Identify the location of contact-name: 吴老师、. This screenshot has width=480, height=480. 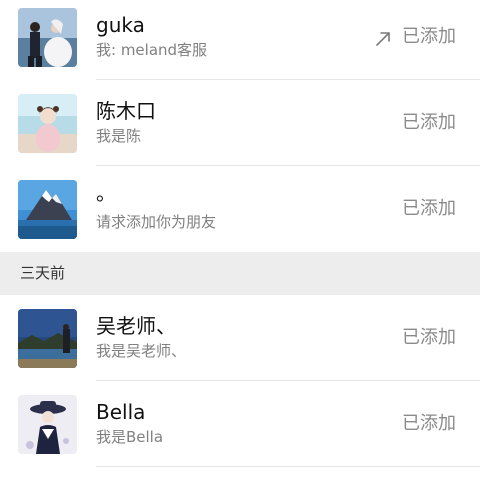
(136, 326).